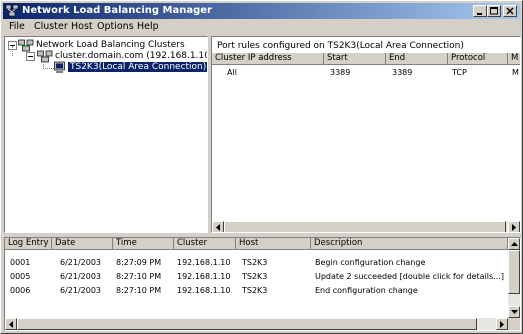  What do you see at coordinates (110, 45) in the screenshot?
I see `tree-root-label: Network Load Balancing Clusters` at bounding box center [110, 45].